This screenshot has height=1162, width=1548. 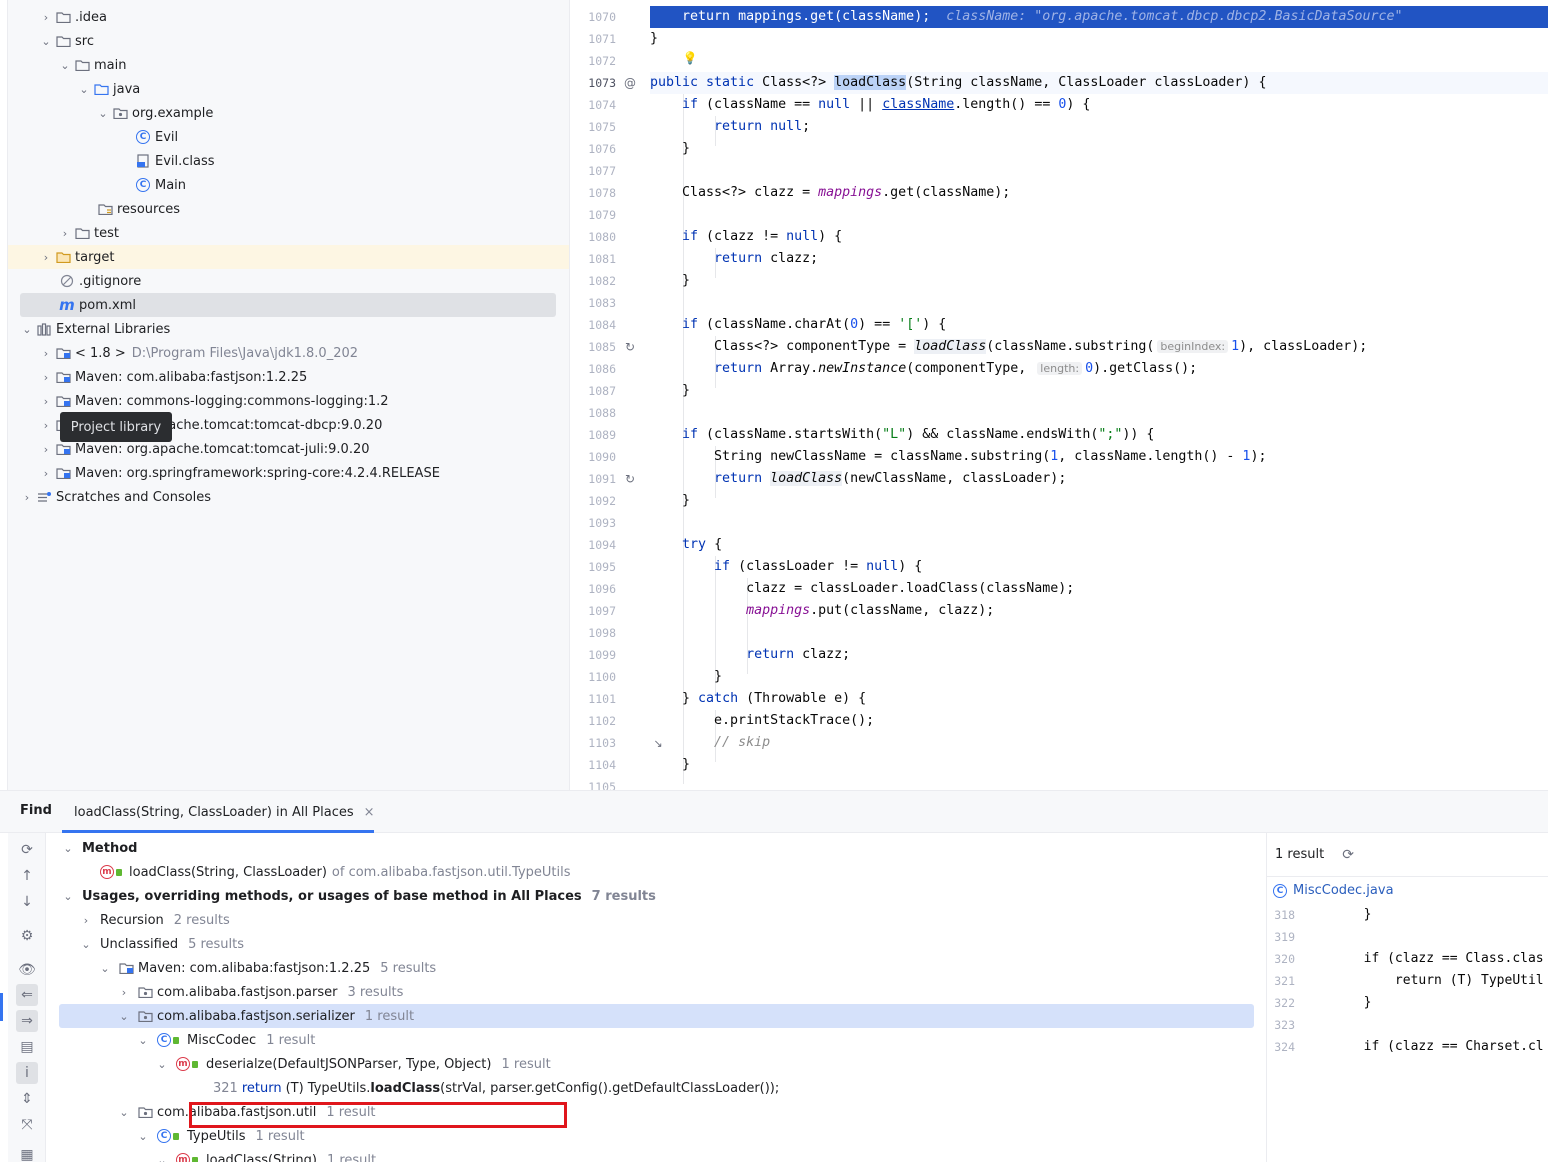 I want to click on recursive-call-icon: ↻, so click(x=630, y=347).